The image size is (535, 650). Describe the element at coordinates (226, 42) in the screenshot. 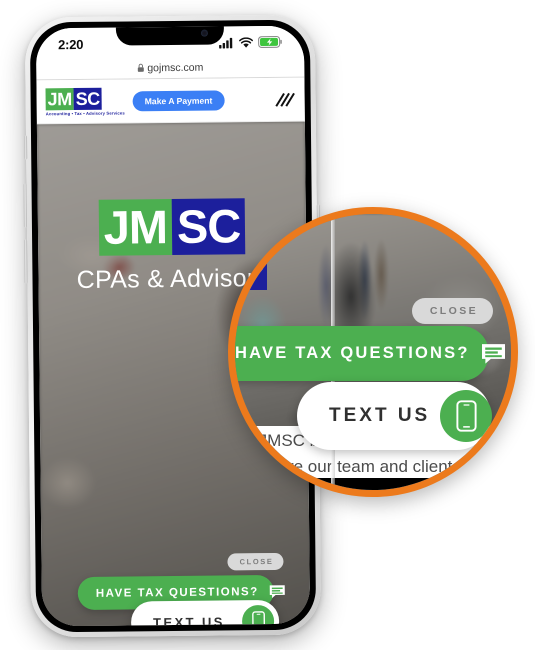

I see `cellular-signal-icon` at that location.